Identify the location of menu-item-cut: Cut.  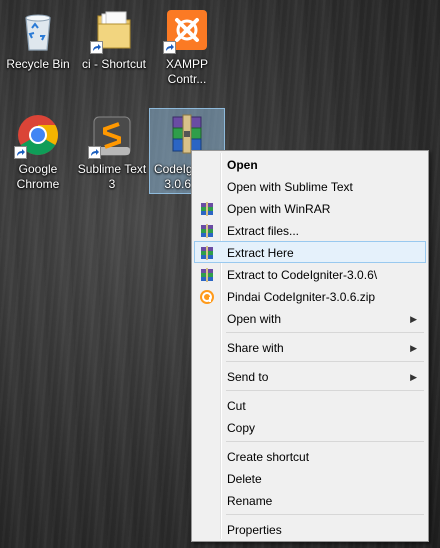
(310, 405).